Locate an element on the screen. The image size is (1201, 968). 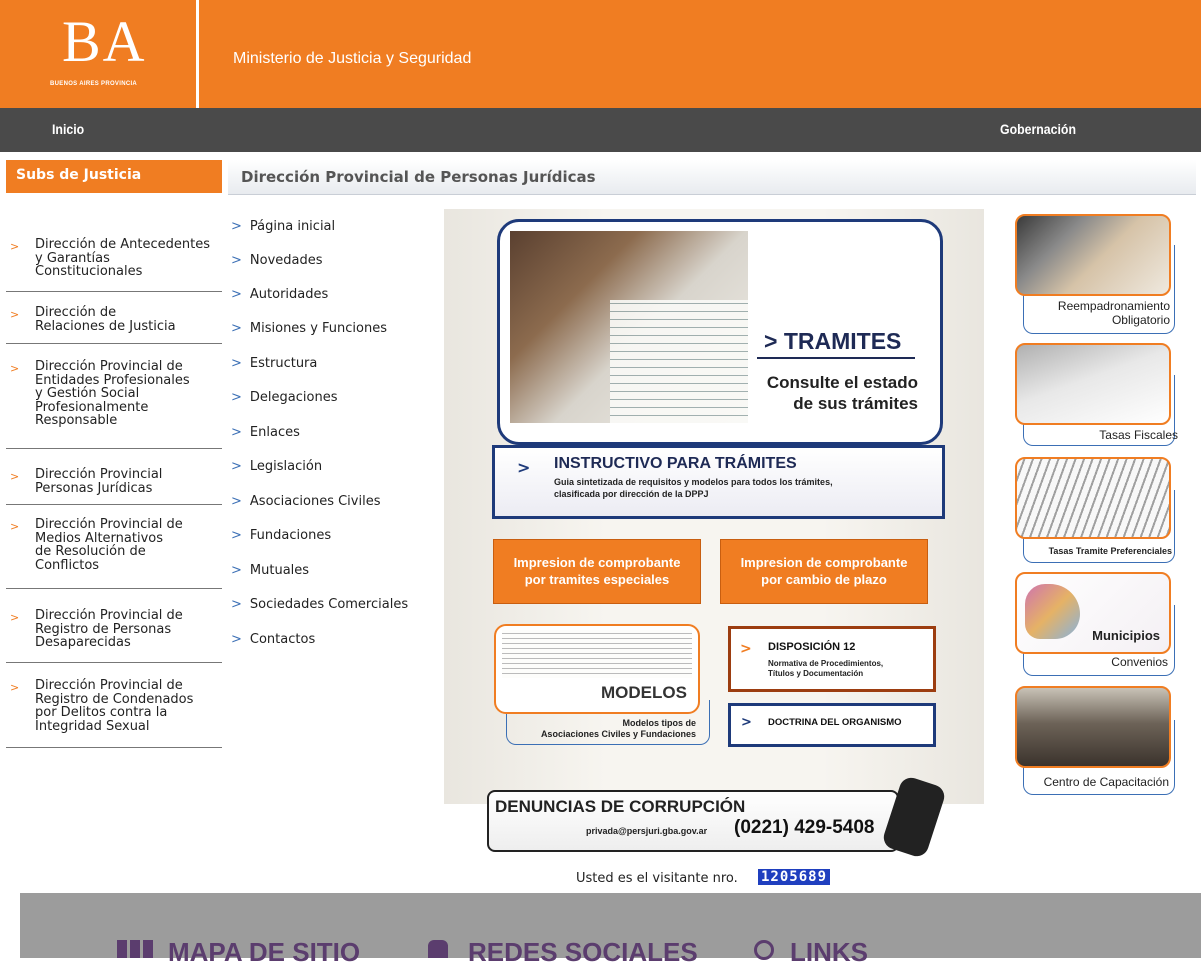
denuncias-title: DENUNCIAS DE CORRUPCIÓN is located at coordinates (620, 806).